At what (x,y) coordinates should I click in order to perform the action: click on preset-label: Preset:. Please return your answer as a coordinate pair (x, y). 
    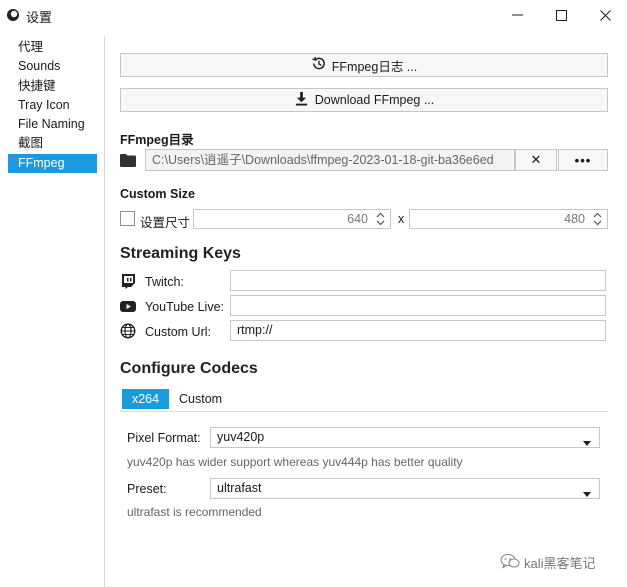
    Looking at the image, I should click on (147, 489).